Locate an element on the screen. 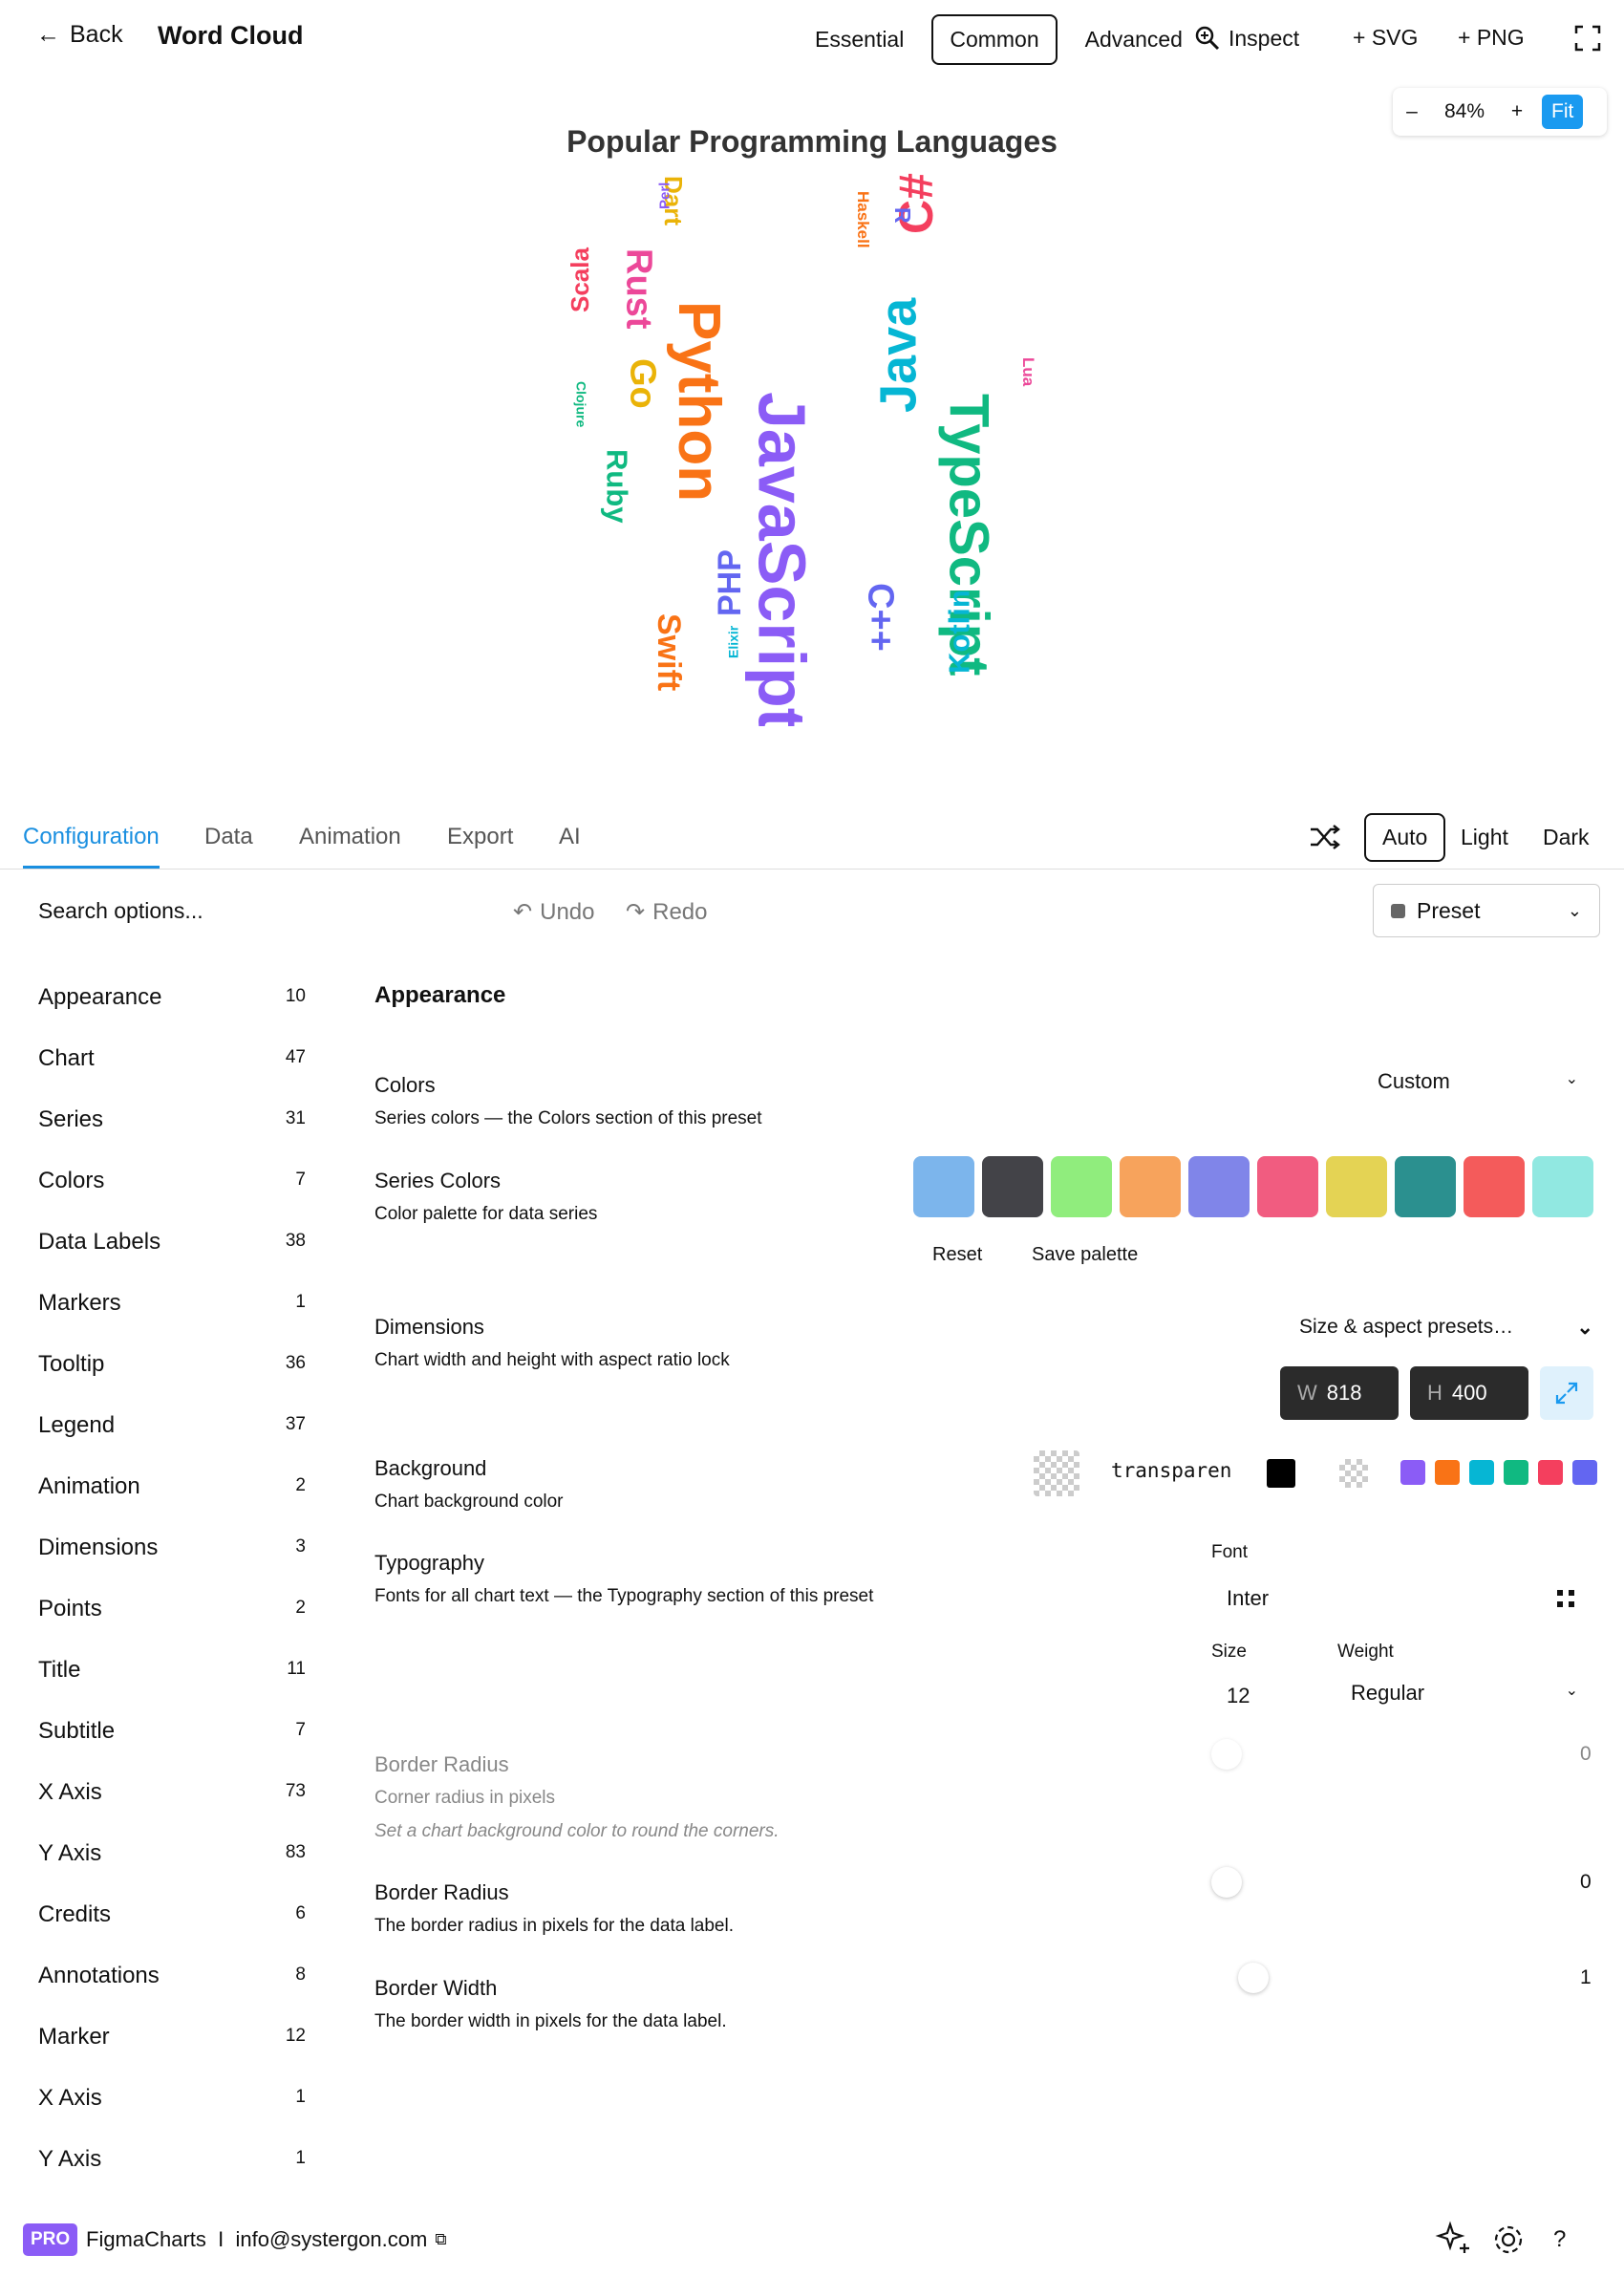  preset-select: Preset ⌄ is located at coordinates (1487, 910).